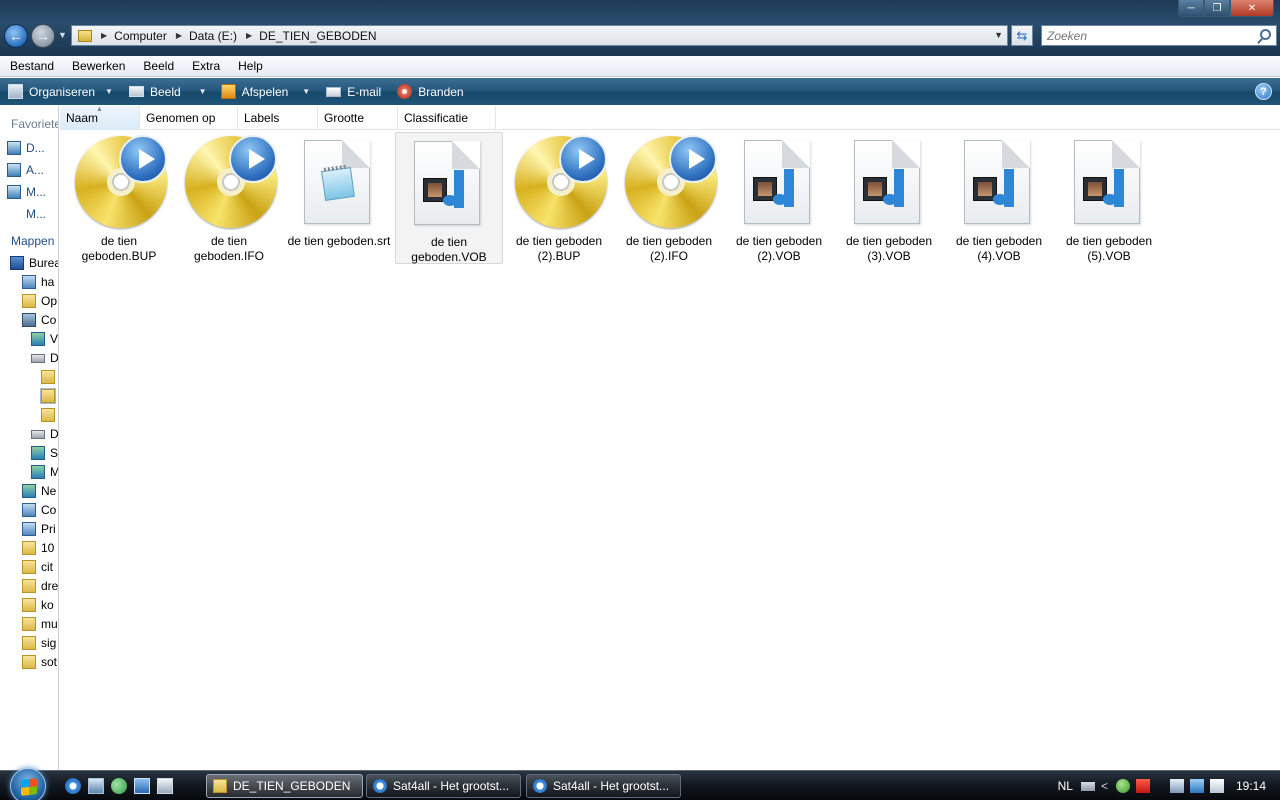 This screenshot has width=1280, height=800. I want to click on users-icon, so click(119, 786).